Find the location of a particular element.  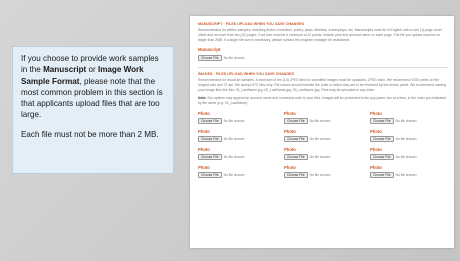

photo-upload-8: Photo Choose File No file chosen is located at coordinates (323, 155).